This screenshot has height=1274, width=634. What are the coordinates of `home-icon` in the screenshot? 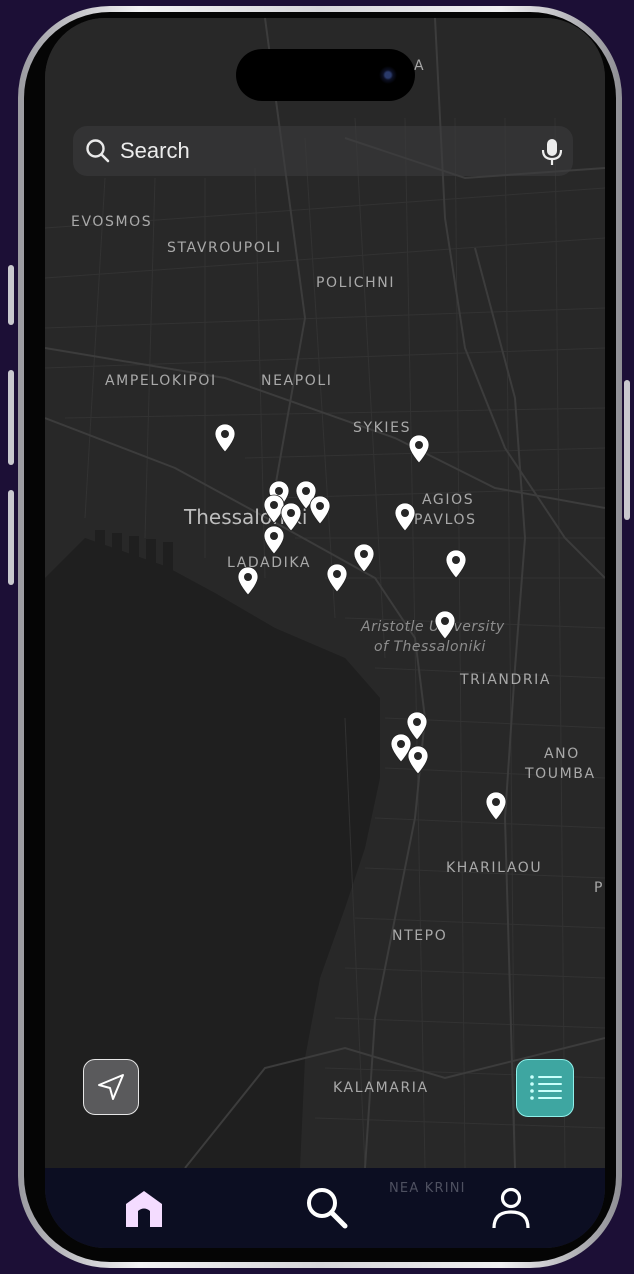 It's located at (144, 1212).